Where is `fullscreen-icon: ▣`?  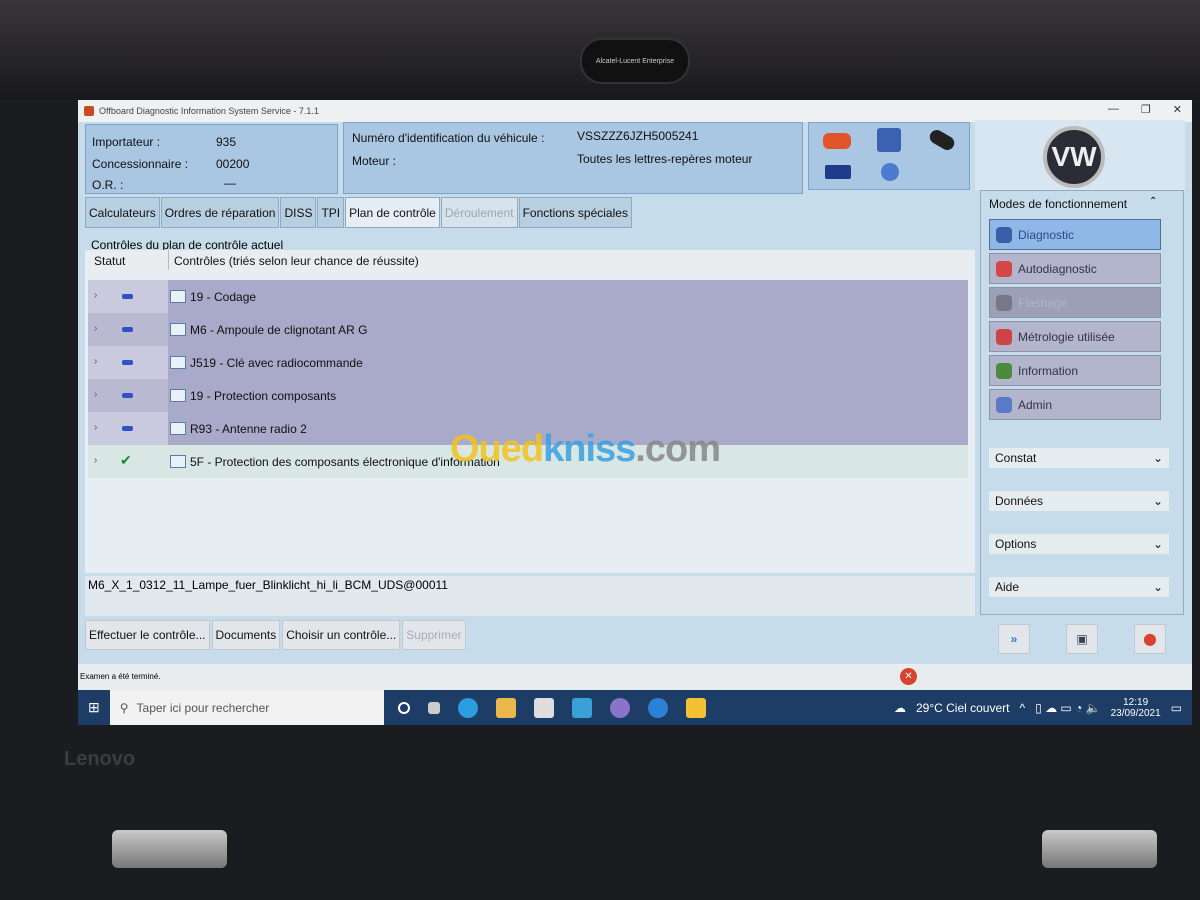 fullscreen-icon: ▣ is located at coordinates (1082, 639).